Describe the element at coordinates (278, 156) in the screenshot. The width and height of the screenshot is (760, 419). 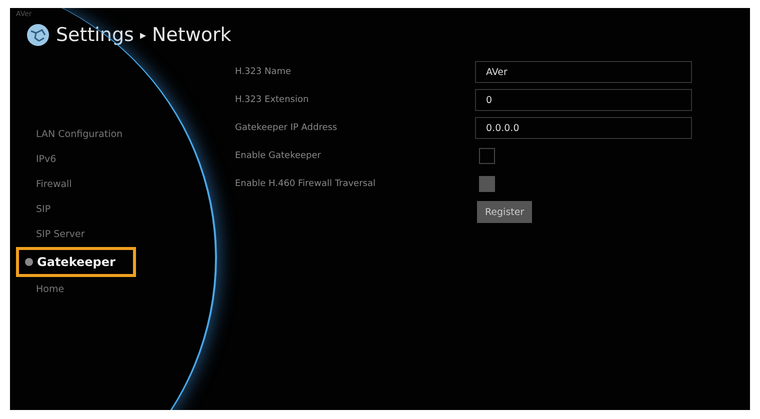
I see `field-label: Enable Gatekeeper` at that location.